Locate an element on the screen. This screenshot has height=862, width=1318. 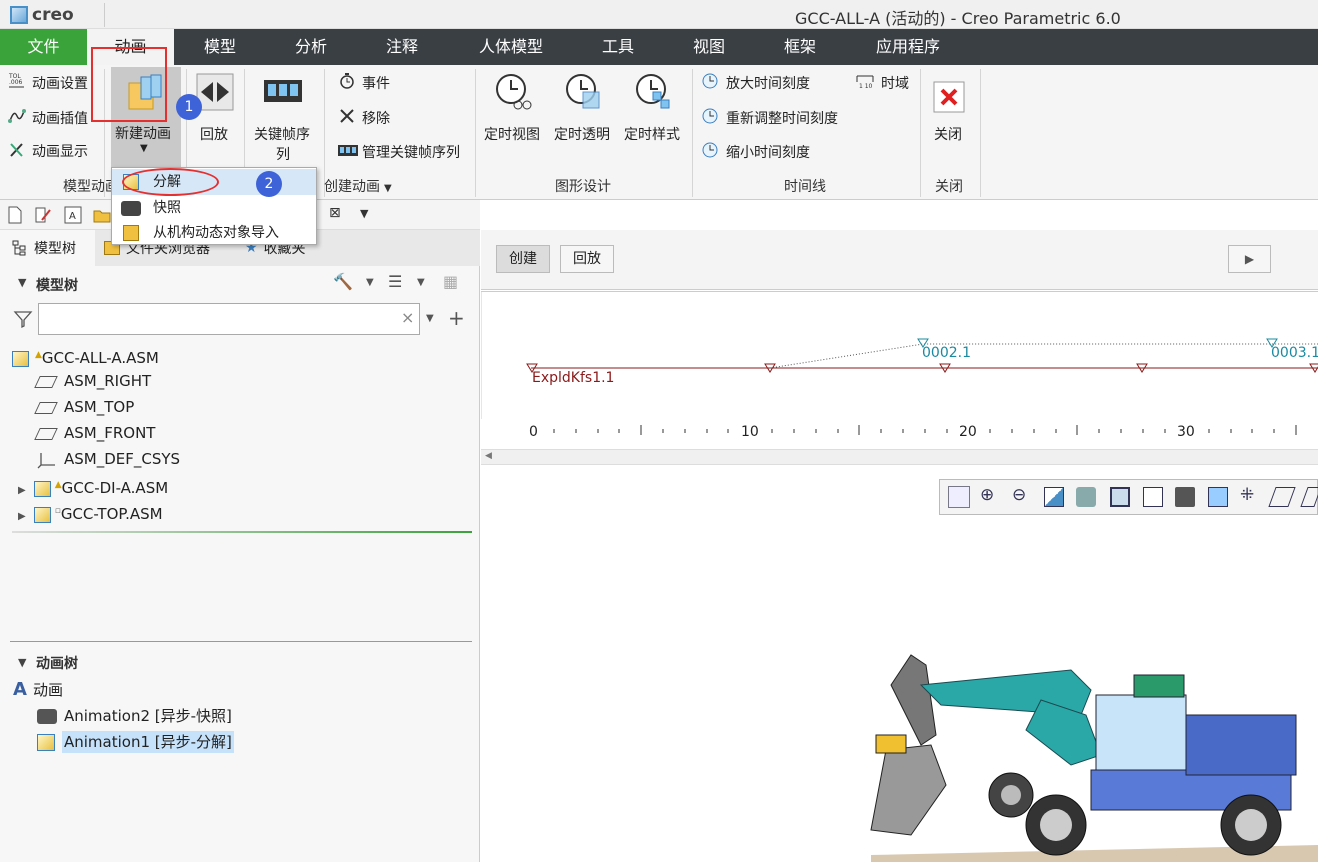
model-tree-collapse-icon: ▼ is located at coordinates (22, 282).